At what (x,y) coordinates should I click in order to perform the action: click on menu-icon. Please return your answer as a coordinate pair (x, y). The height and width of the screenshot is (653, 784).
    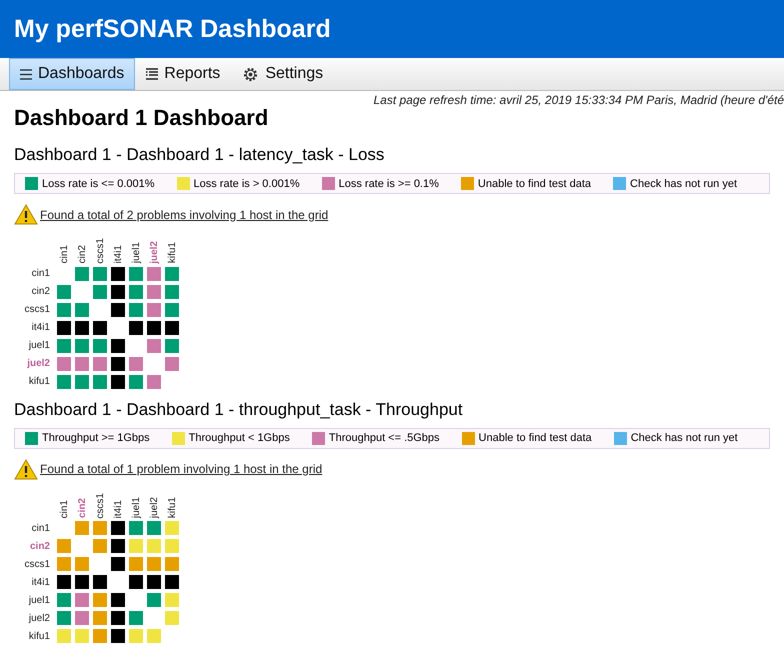
    Looking at the image, I should click on (26, 74).